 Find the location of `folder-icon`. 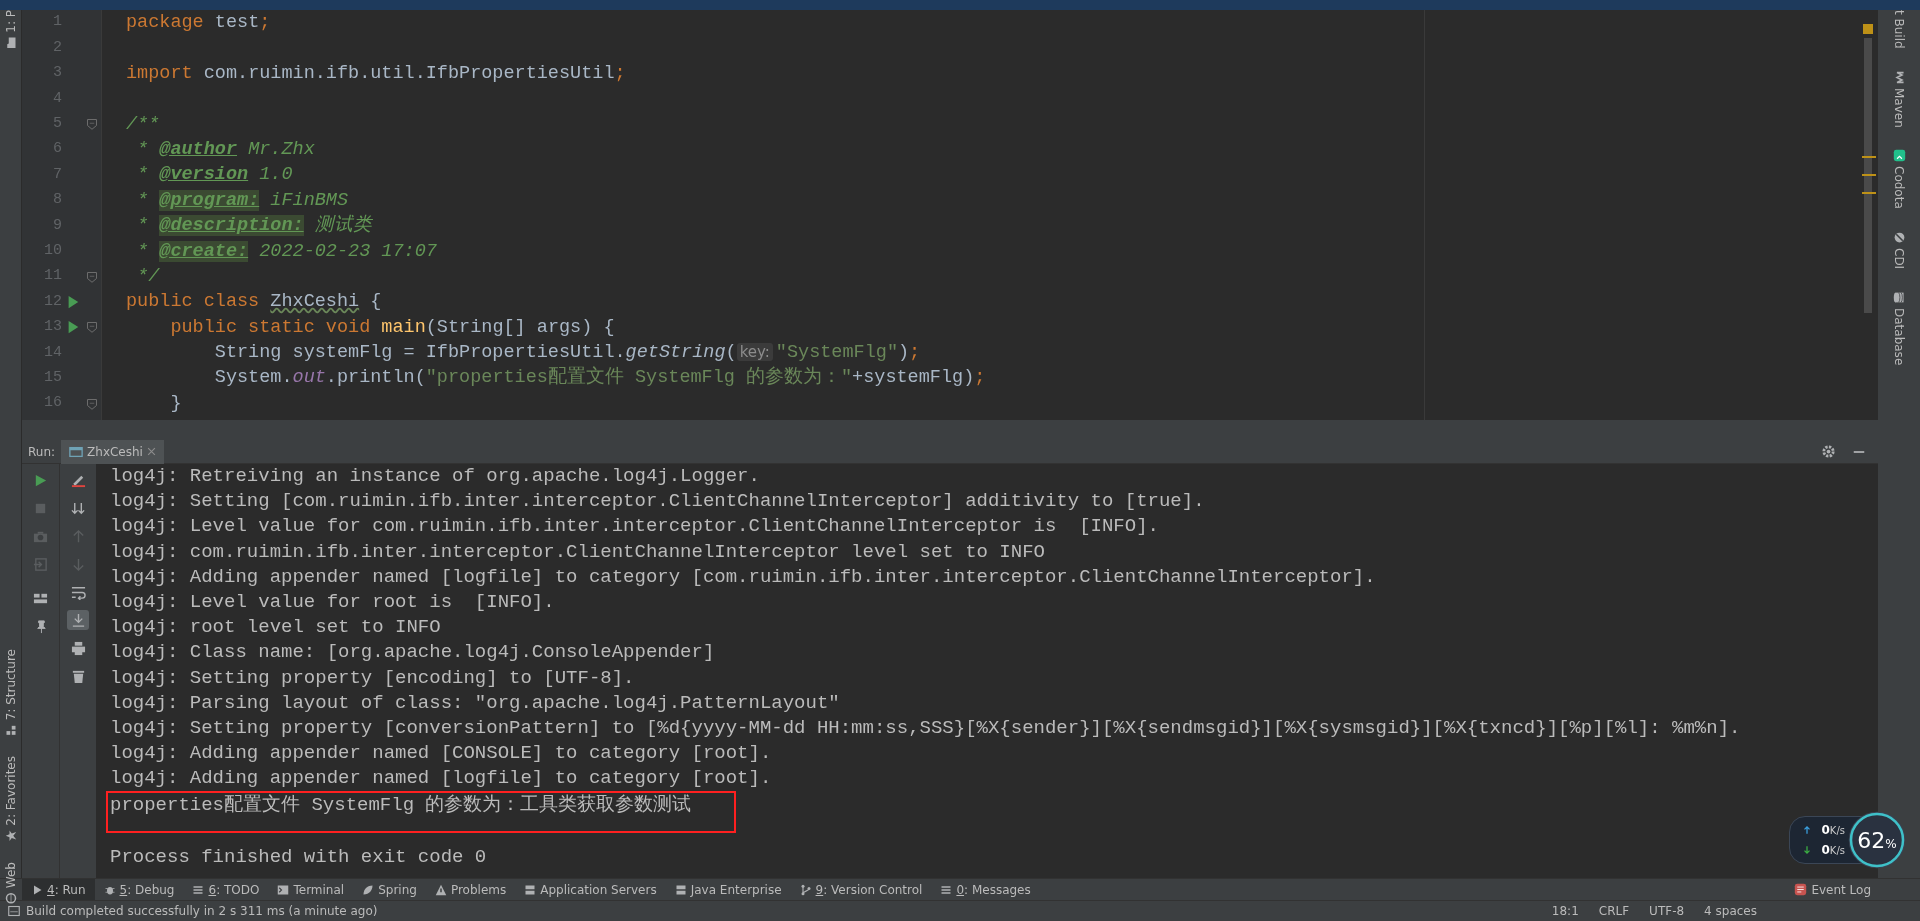

folder-icon is located at coordinates (10, 42).